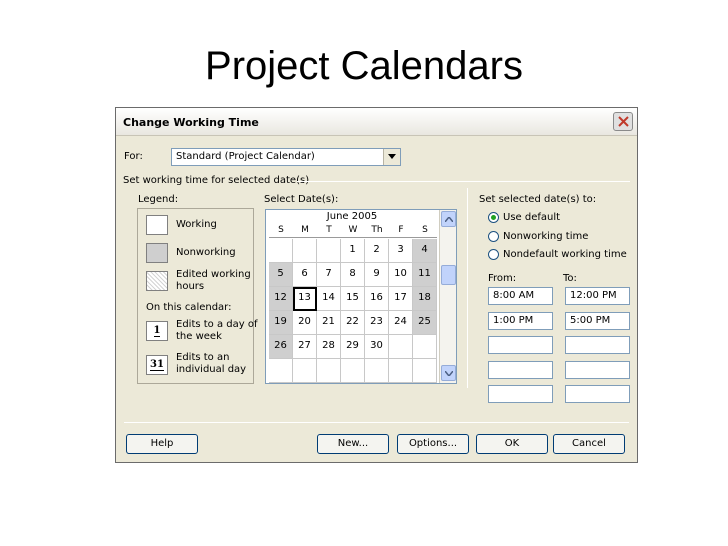 The height and width of the screenshot is (546, 728). Describe the element at coordinates (329, 323) in the screenshot. I see `calendar-day-cell: 21` at that location.